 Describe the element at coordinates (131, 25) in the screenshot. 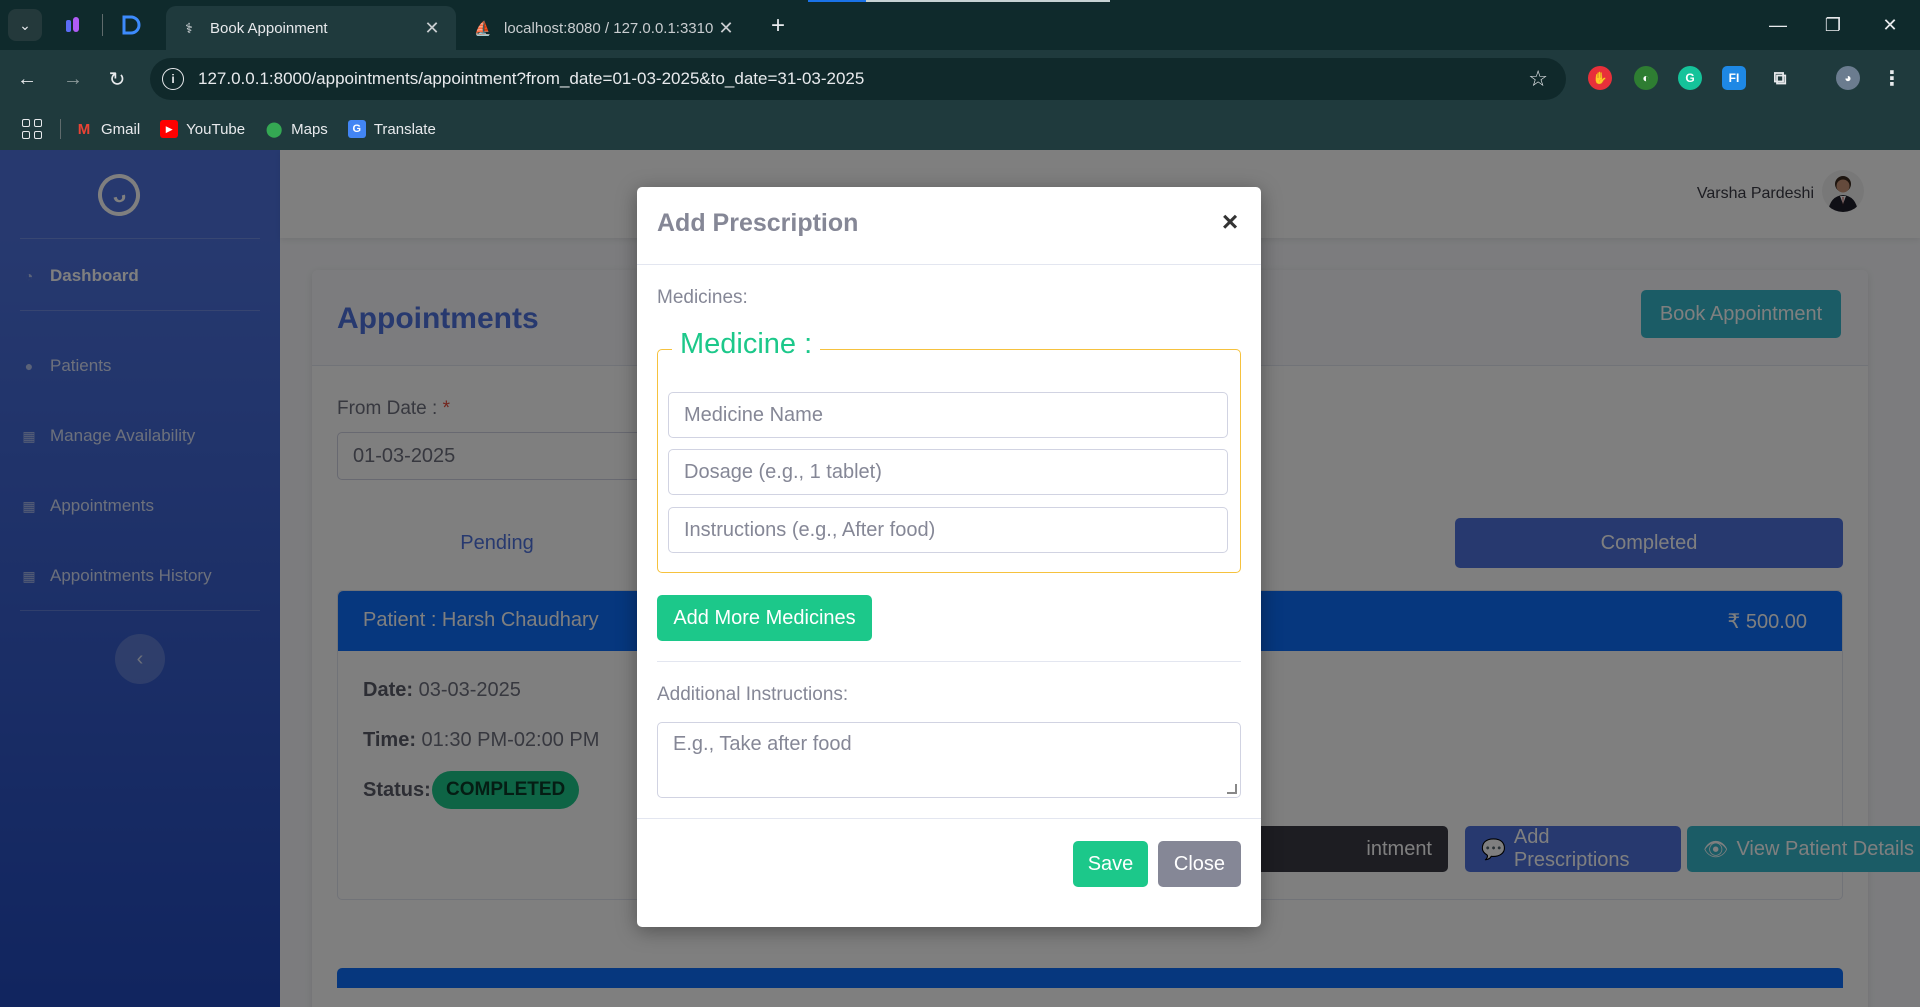

I see `pinned-d-icon` at that location.